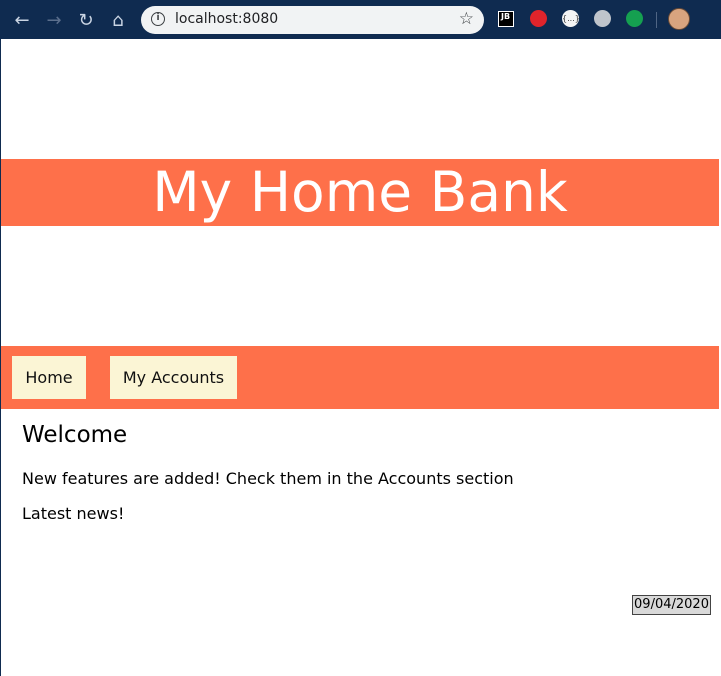  I want to click on arrow-left-icon: ←, so click(22, 20).